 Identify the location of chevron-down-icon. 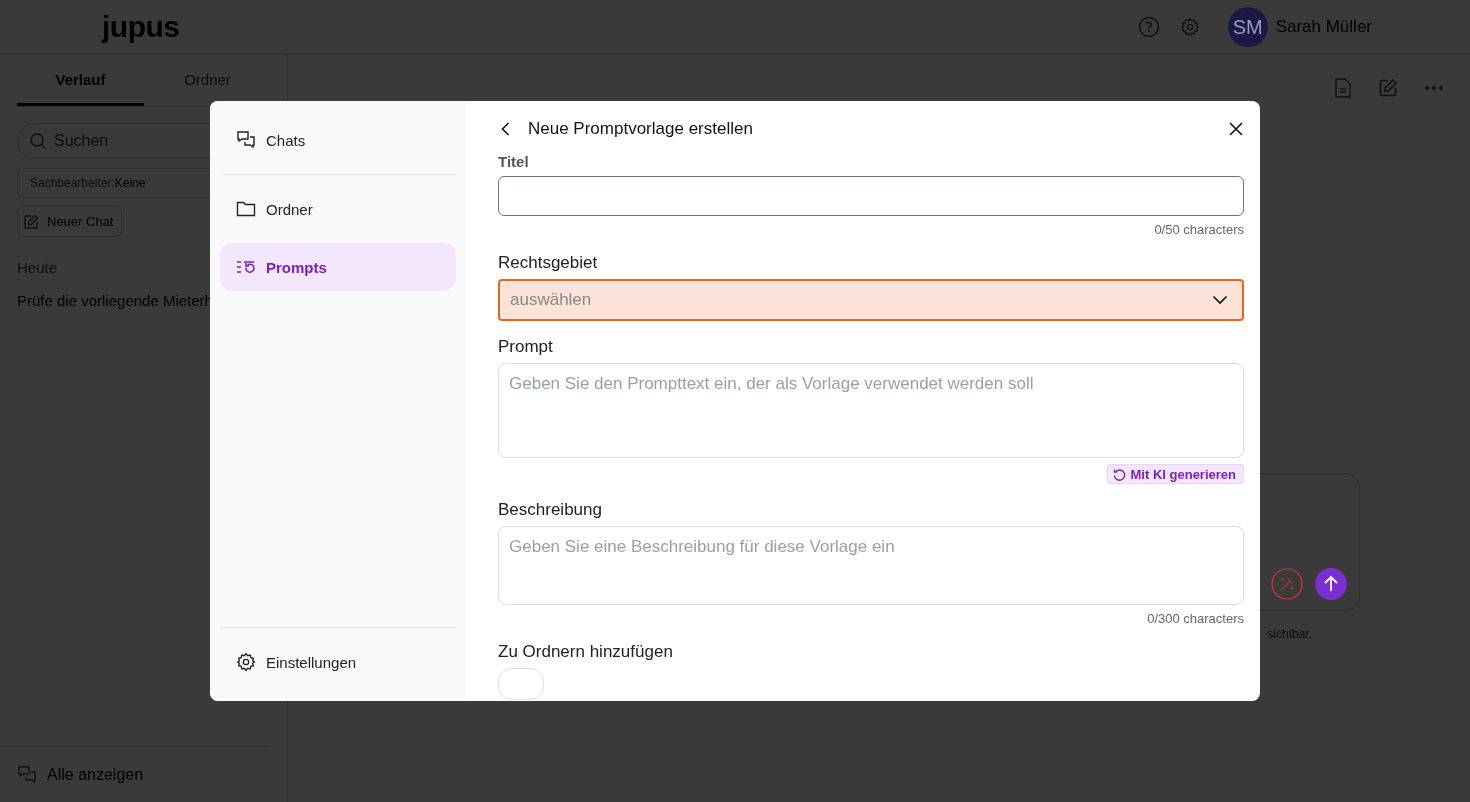
(1220, 300).